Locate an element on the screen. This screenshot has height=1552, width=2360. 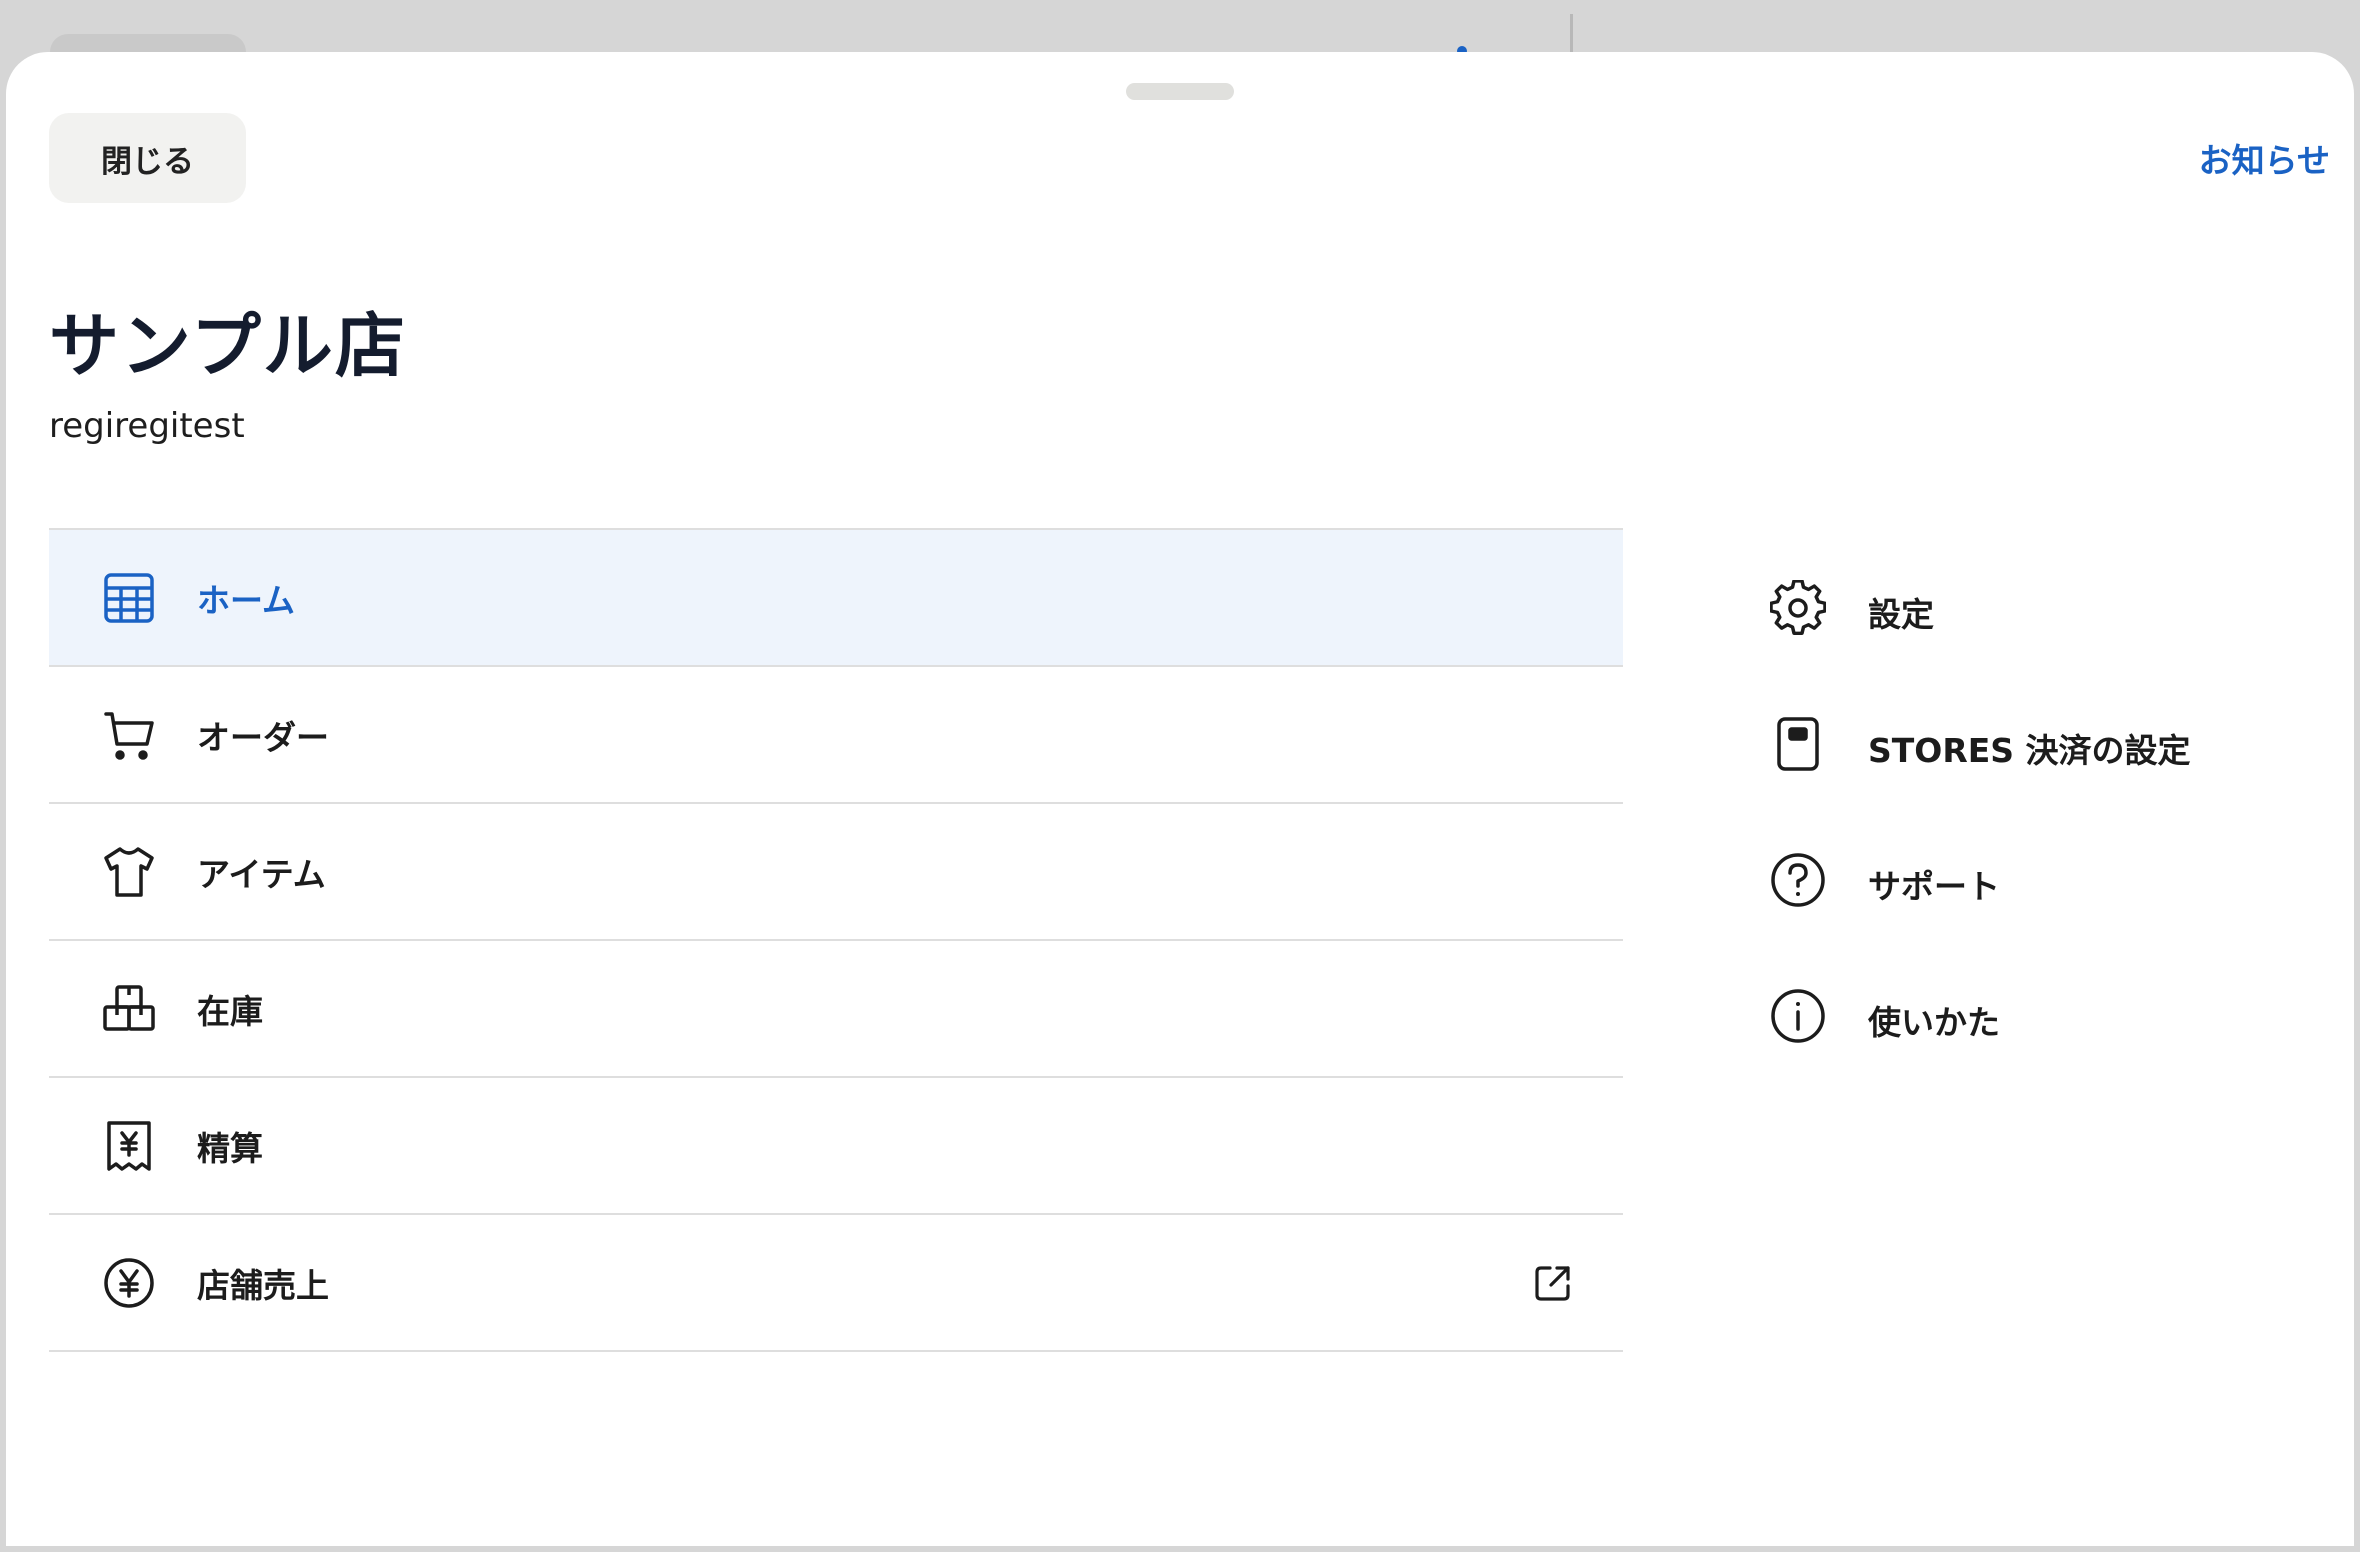
nav-item-inventory: 在庫 is located at coordinates (836, 1009).